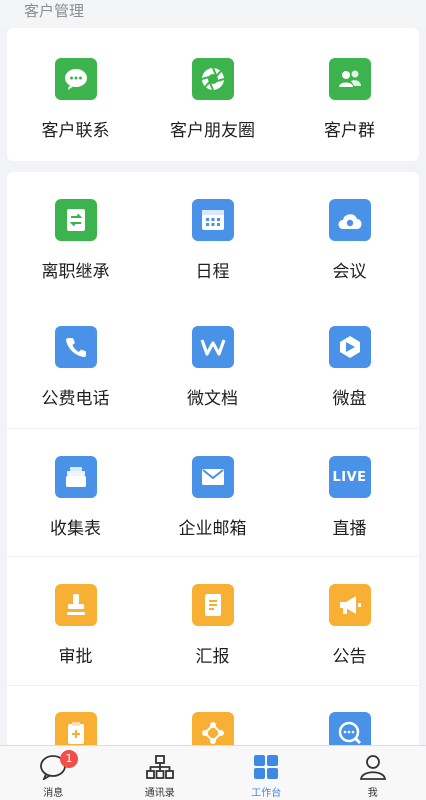  What do you see at coordinates (212, 657) in the screenshot?
I see `app-label: 汇报` at bounding box center [212, 657].